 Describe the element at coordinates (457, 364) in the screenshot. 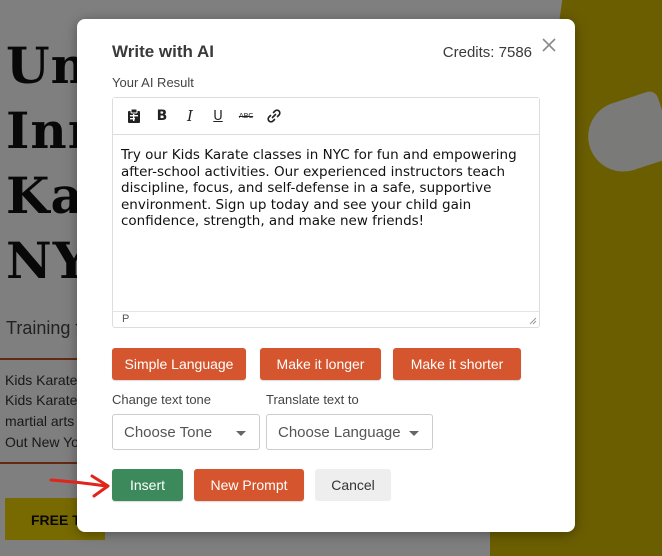

I see `make-shorter-button: Make it shorter` at that location.